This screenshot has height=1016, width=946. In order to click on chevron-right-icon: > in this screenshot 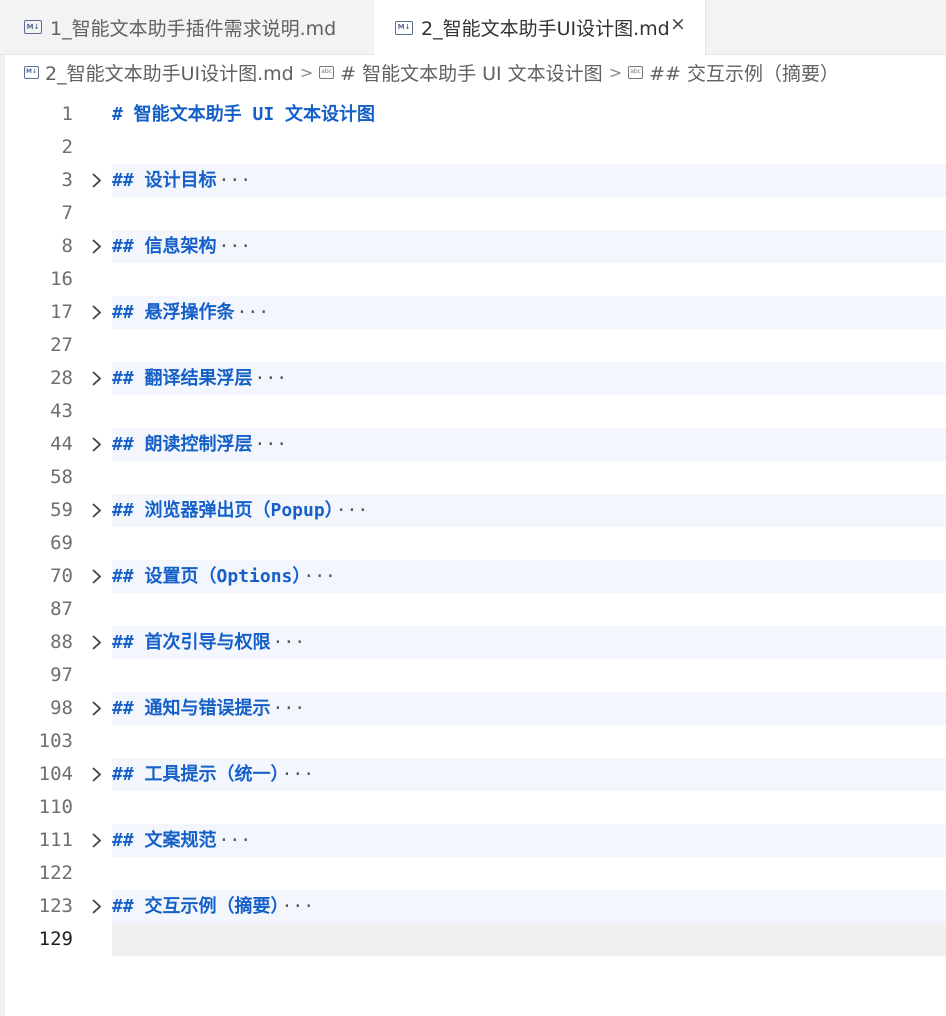, I will do `click(615, 72)`.